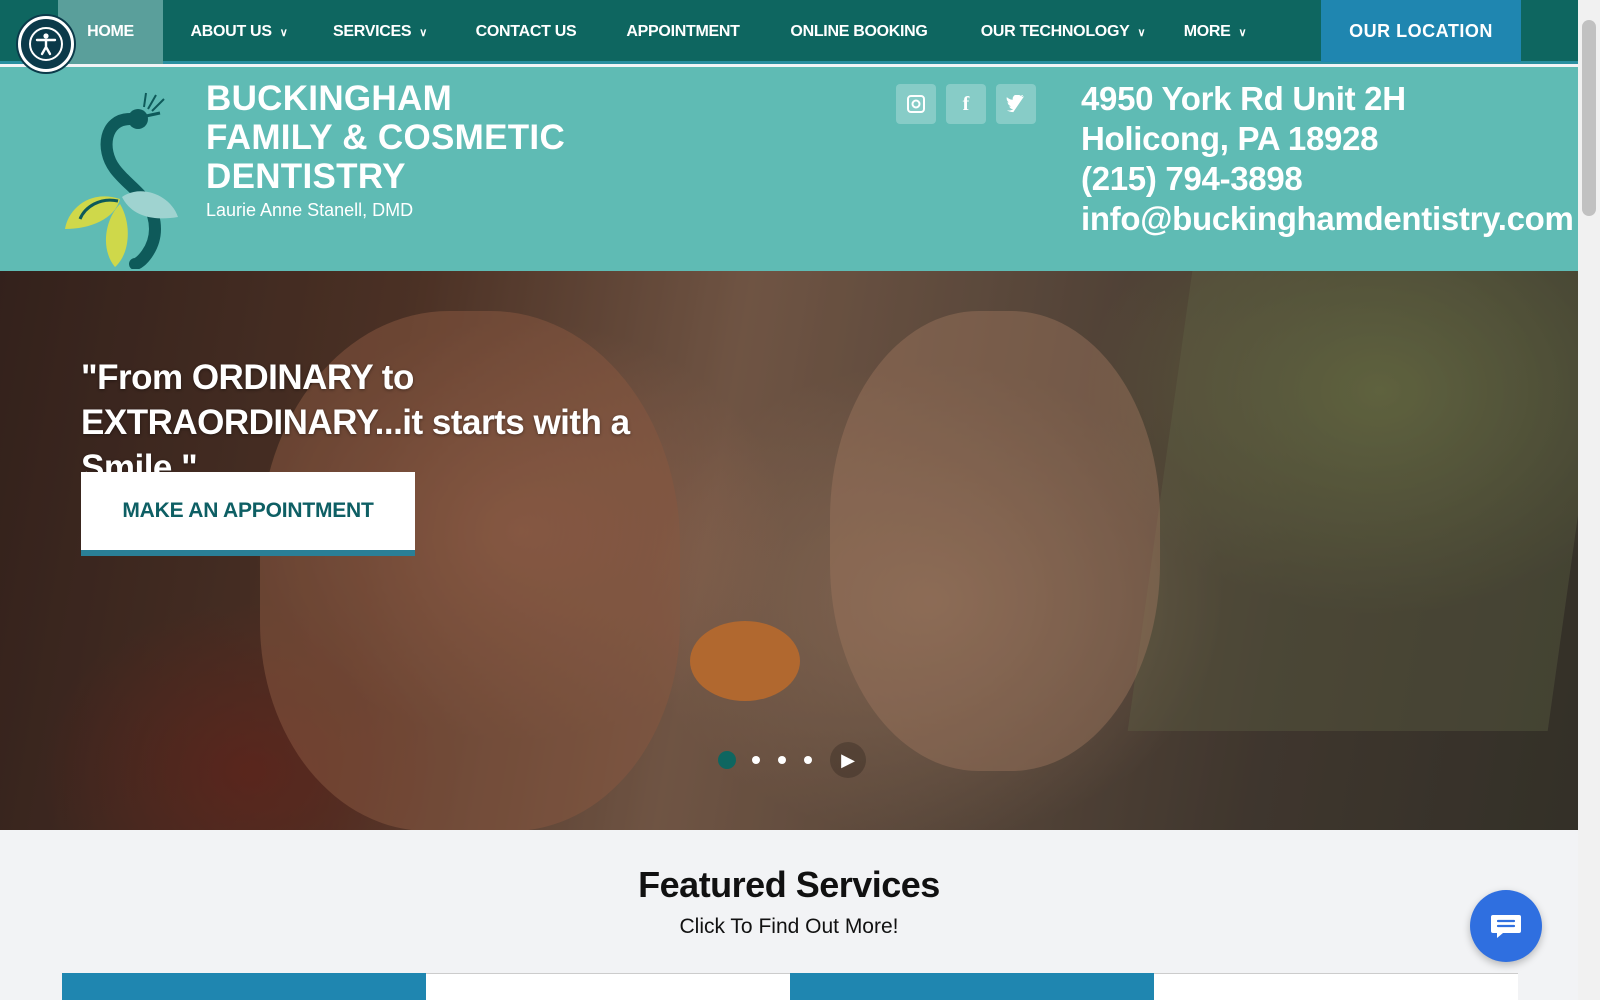 This screenshot has width=1600, height=1000. Describe the element at coordinates (1589, 118) in the screenshot. I see `scrollbar-thumb` at that location.